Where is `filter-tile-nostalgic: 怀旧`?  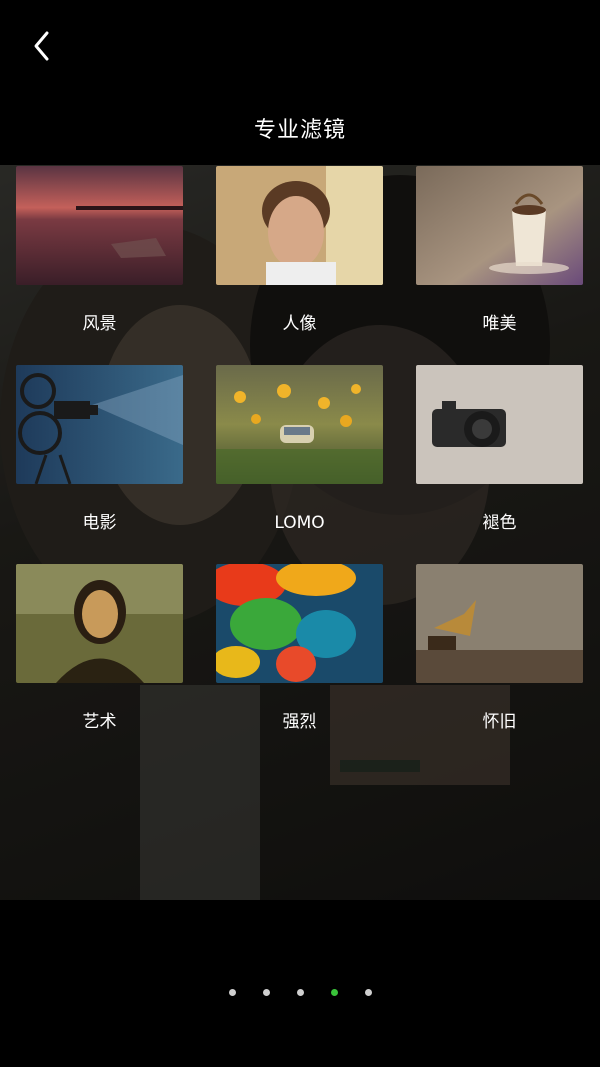 filter-tile-nostalgic: 怀旧 is located at coordinates (499, 663).